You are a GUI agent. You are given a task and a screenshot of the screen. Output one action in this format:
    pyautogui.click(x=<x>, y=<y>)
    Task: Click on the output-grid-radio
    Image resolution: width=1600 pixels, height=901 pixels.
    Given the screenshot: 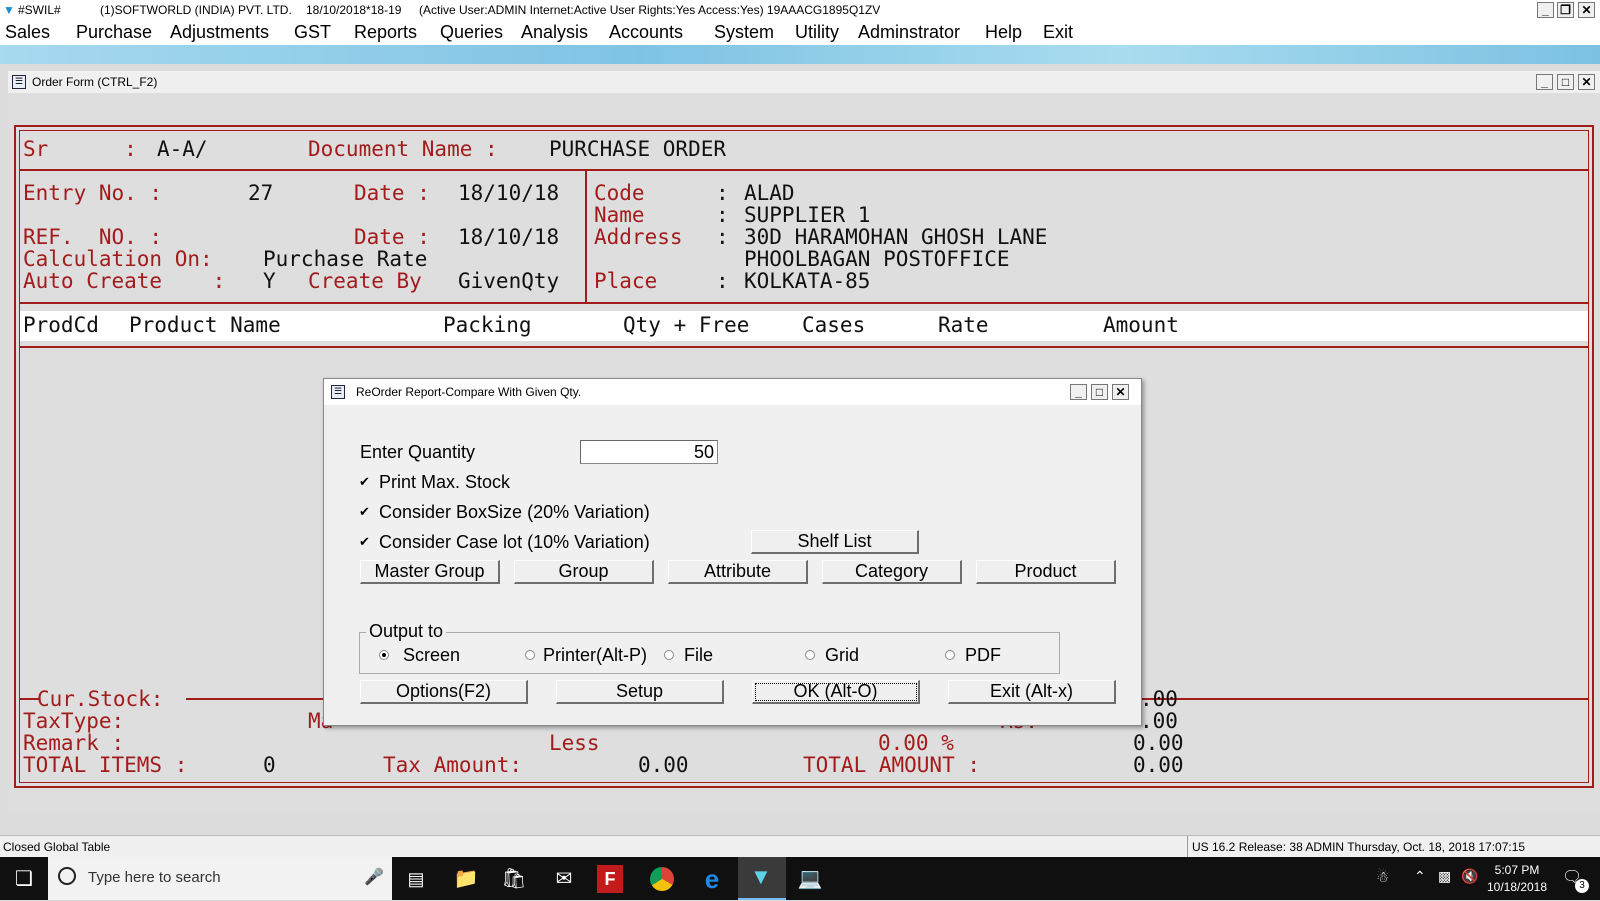 What is the action you would take?
    pyautogui.click(x=810, y=655)
    